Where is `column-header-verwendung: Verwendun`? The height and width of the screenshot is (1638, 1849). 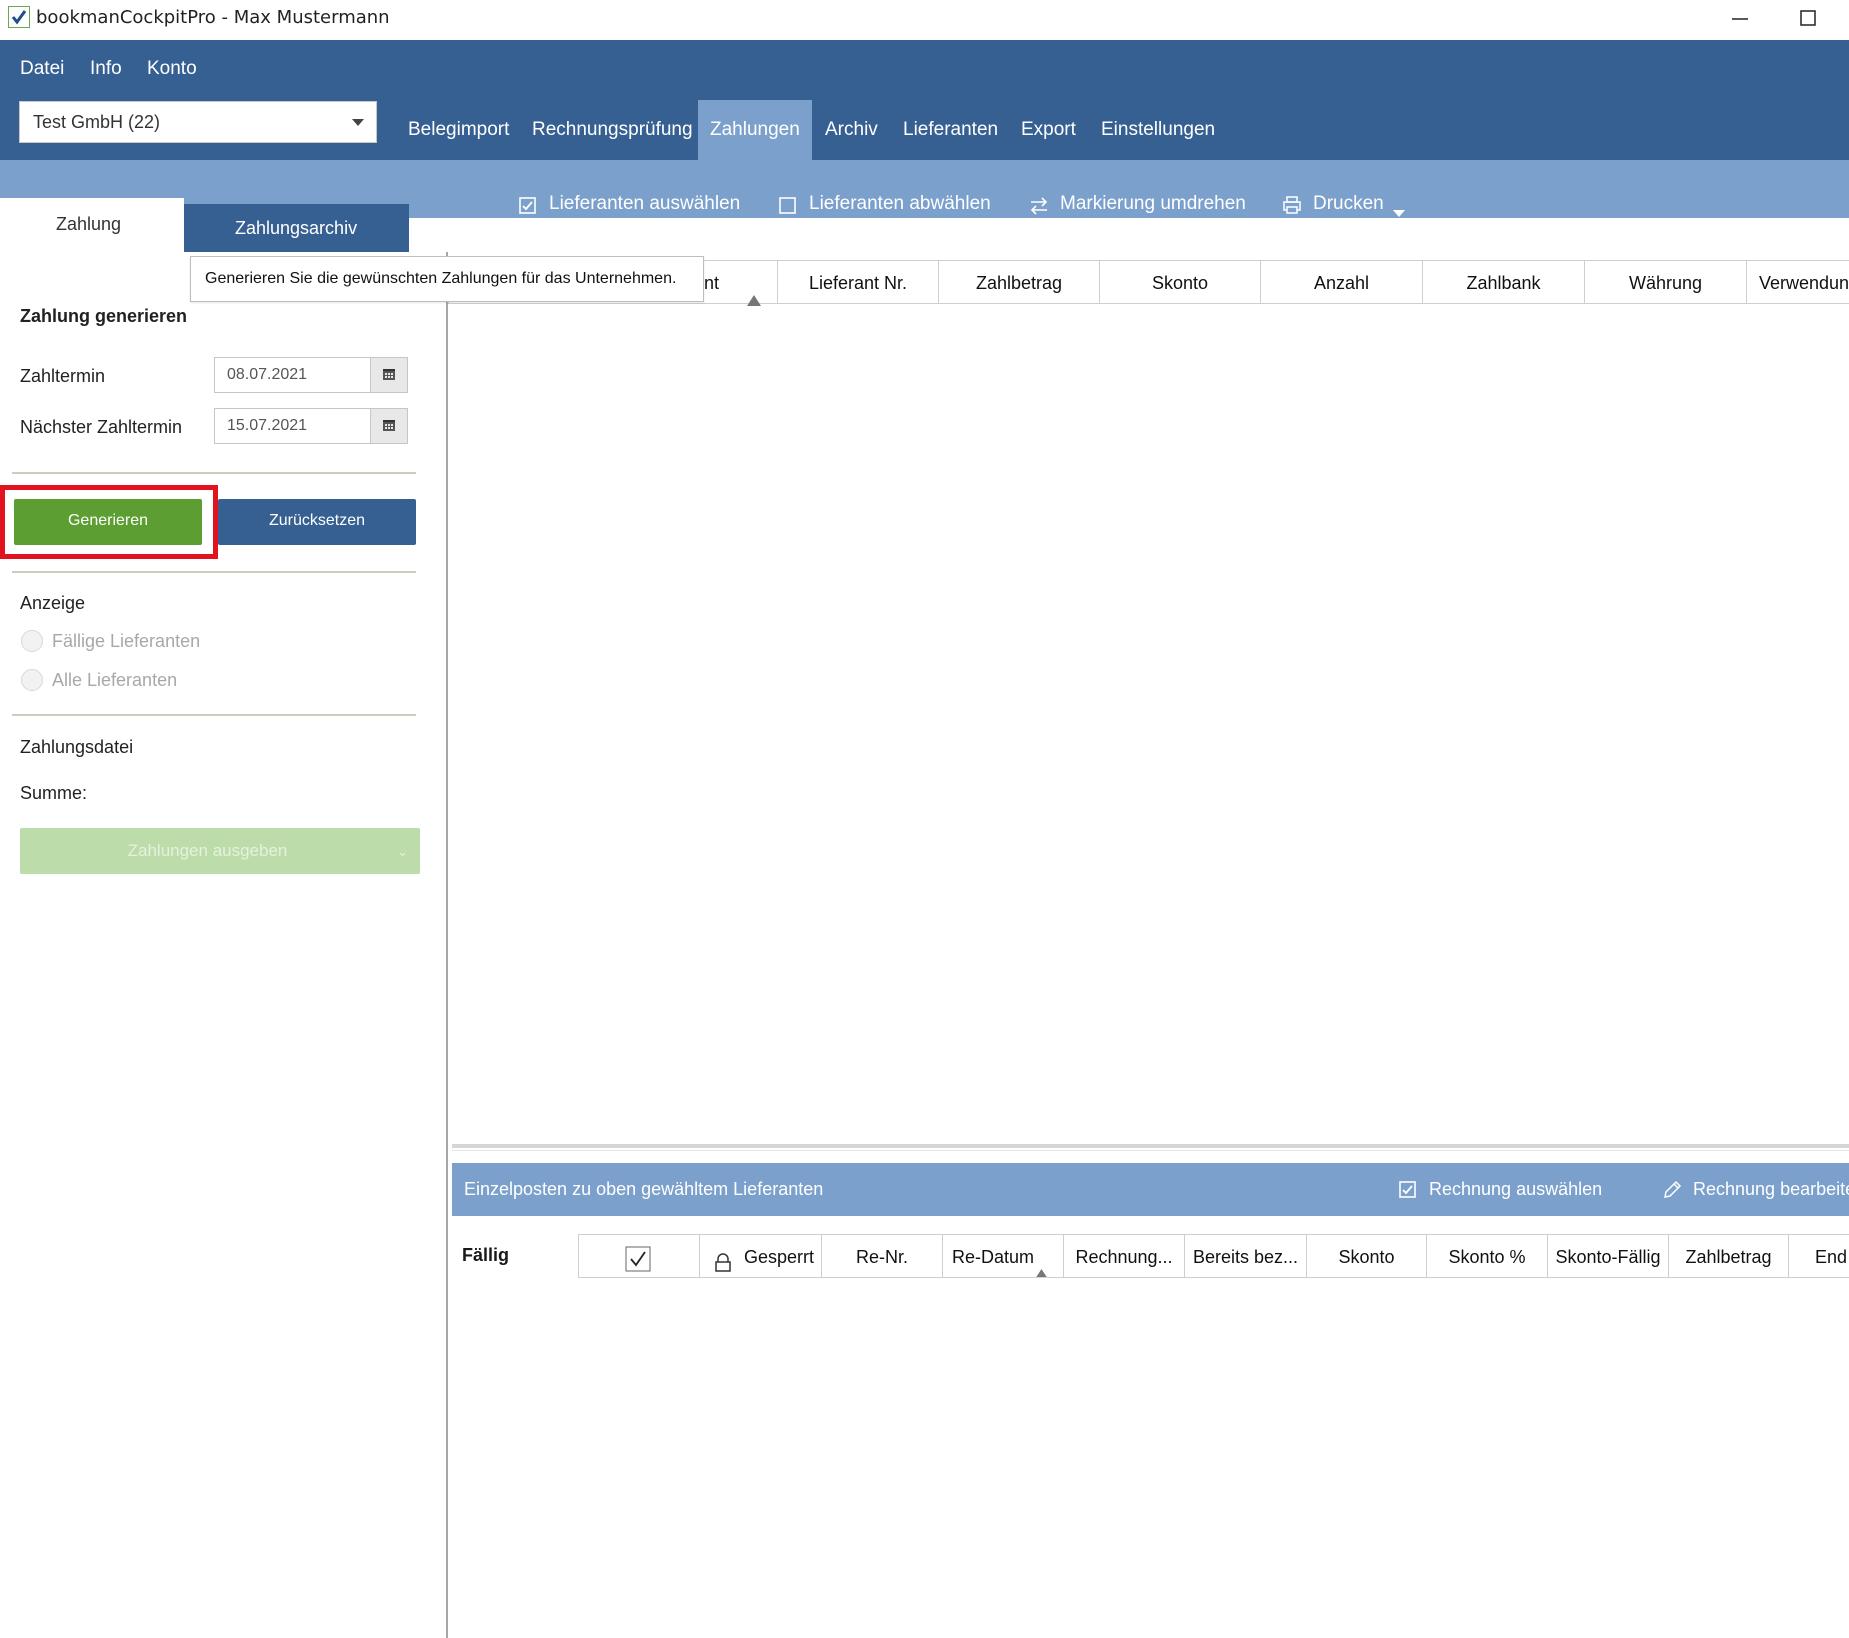 column-header-verwendung: Verwendun is located at coordinates (1797, 282).